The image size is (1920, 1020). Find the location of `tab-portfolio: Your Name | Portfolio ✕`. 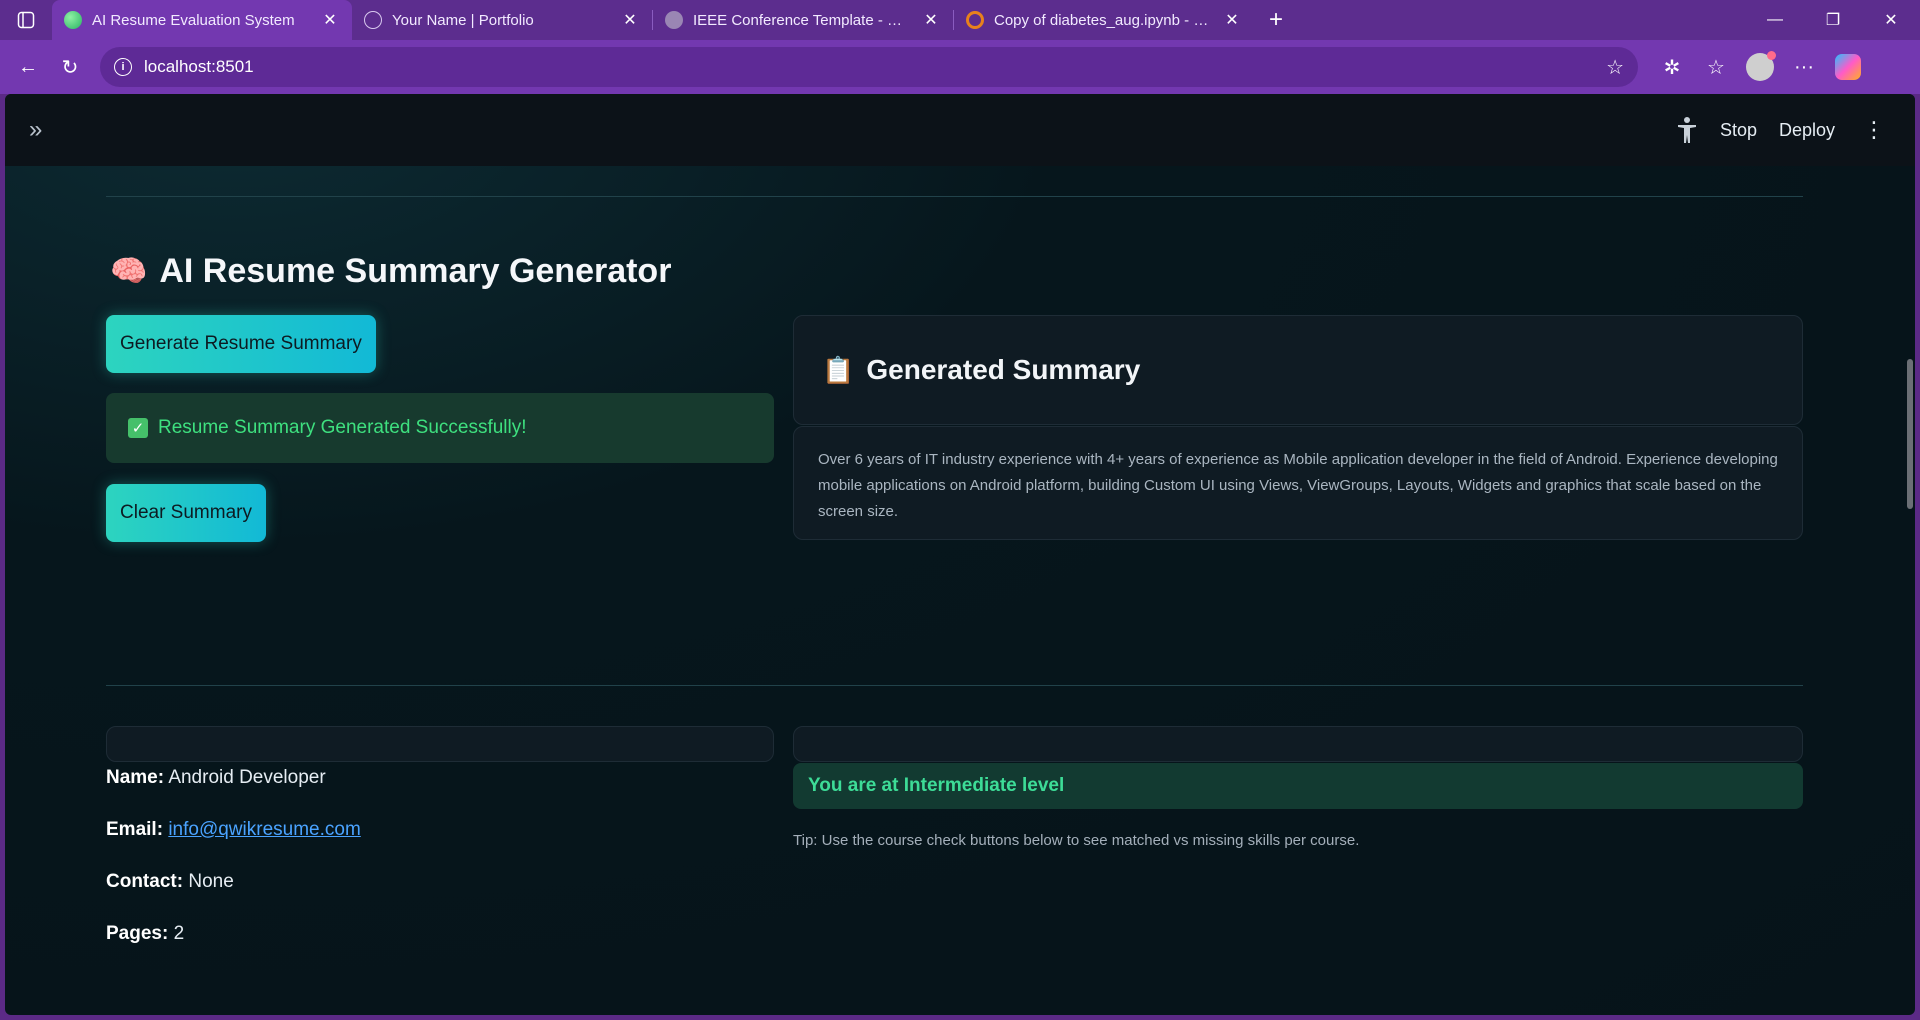

tab-portfolio: Your Name | Portfolio ✕ is located at coordinates (502, 20).